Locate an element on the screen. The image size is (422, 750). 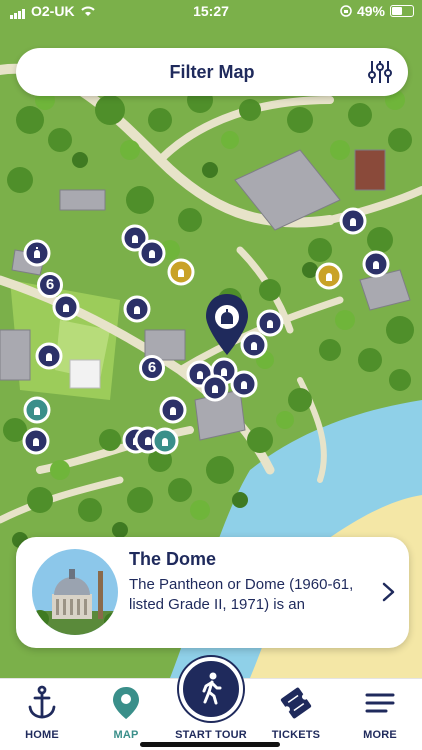
menu-icon is located at coordinates (380, 703).